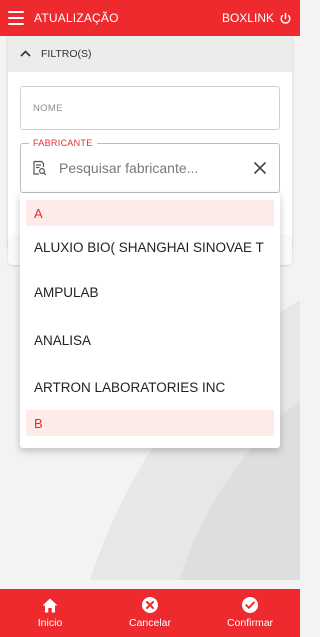  I want to click on group-header-a: A, so click(150, 213).